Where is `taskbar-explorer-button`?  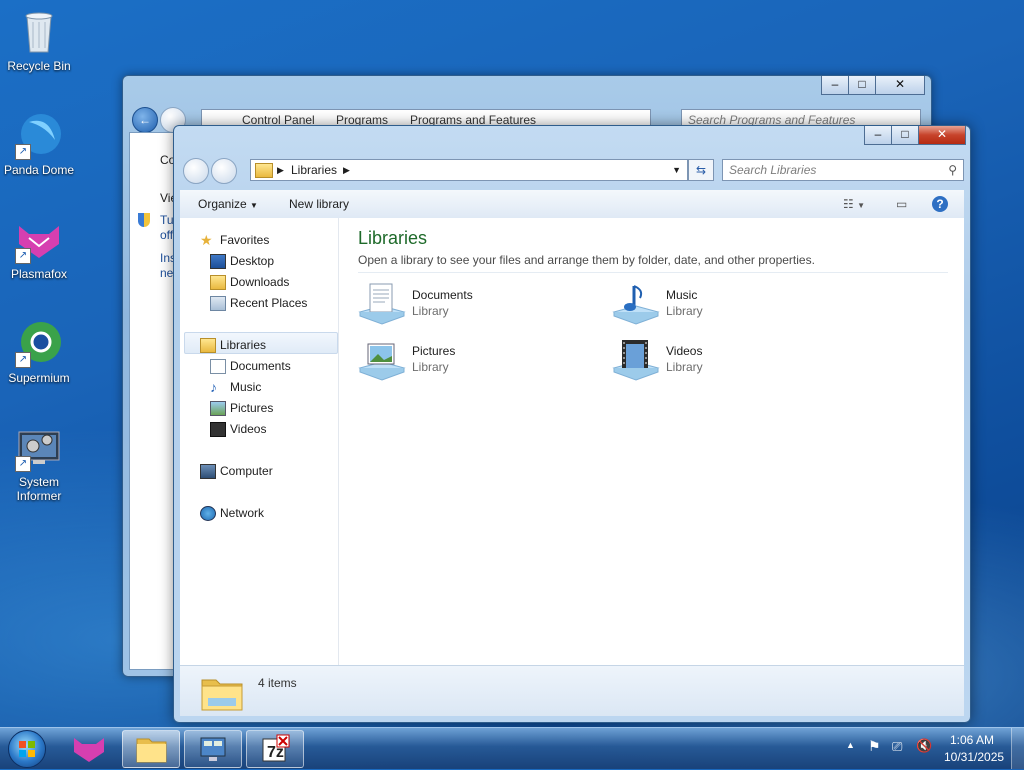 taskbar-explorer-button is located at coordinates (151, 749).